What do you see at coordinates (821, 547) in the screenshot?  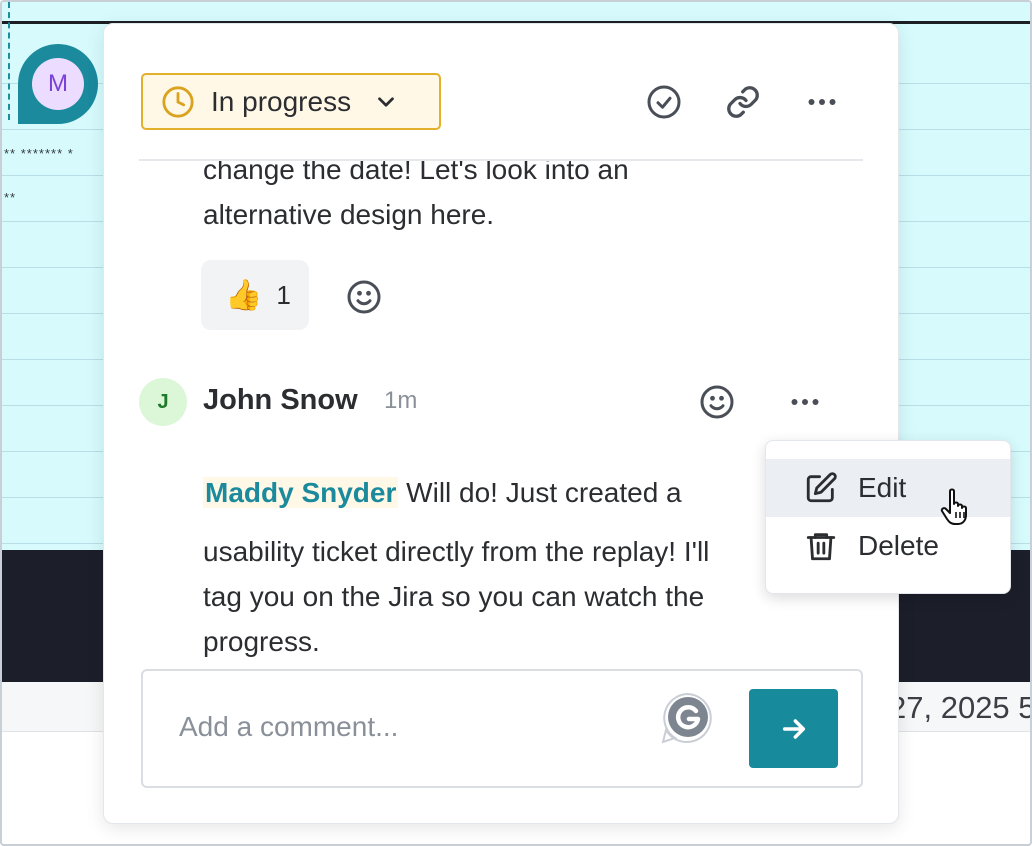 I see `trash-icon` at bounding box center [821, 547].